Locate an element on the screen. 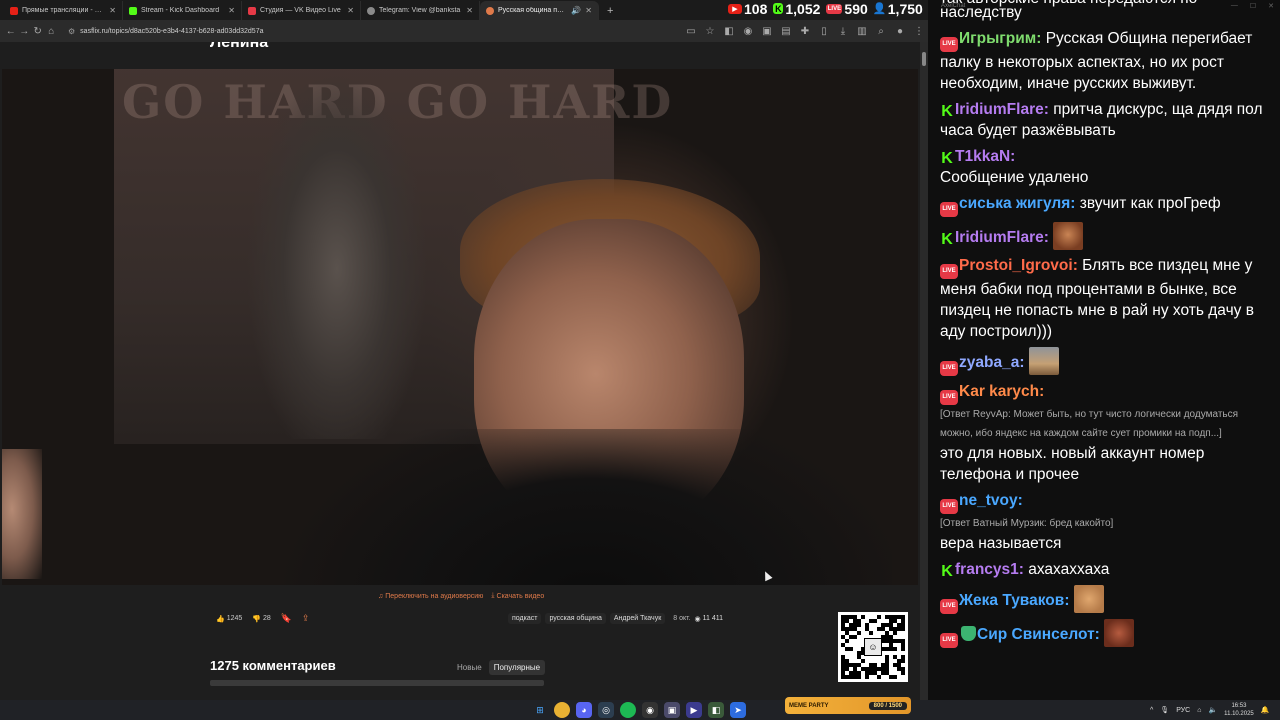 This screenshot has height=720, width=1280. chat-username: Жека Туваков is located at coordinates (1011, 600).